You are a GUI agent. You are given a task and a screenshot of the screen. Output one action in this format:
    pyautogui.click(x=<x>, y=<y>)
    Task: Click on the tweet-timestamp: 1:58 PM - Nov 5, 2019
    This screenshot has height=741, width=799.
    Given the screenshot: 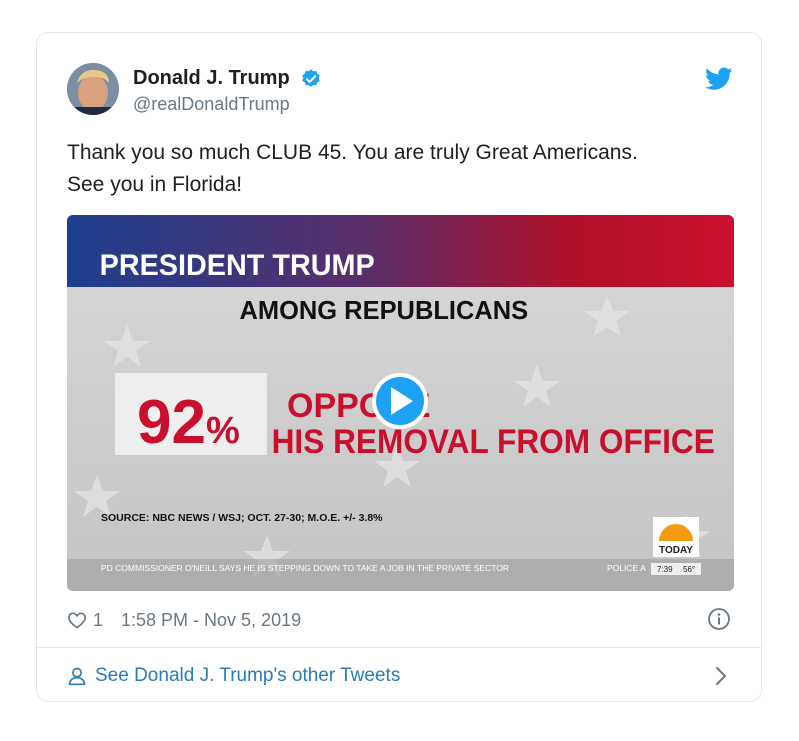 What is the action you would take?
    pyautogui.click(x=211, y=620)
    